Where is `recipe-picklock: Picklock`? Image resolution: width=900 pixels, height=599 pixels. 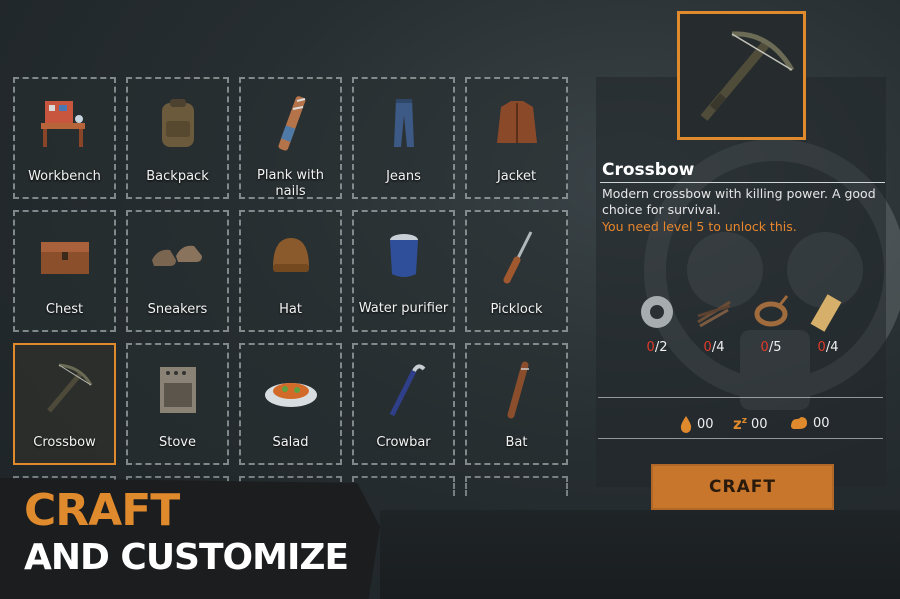 recipe-picklock: Picklock is located at coordinates (516, 271).